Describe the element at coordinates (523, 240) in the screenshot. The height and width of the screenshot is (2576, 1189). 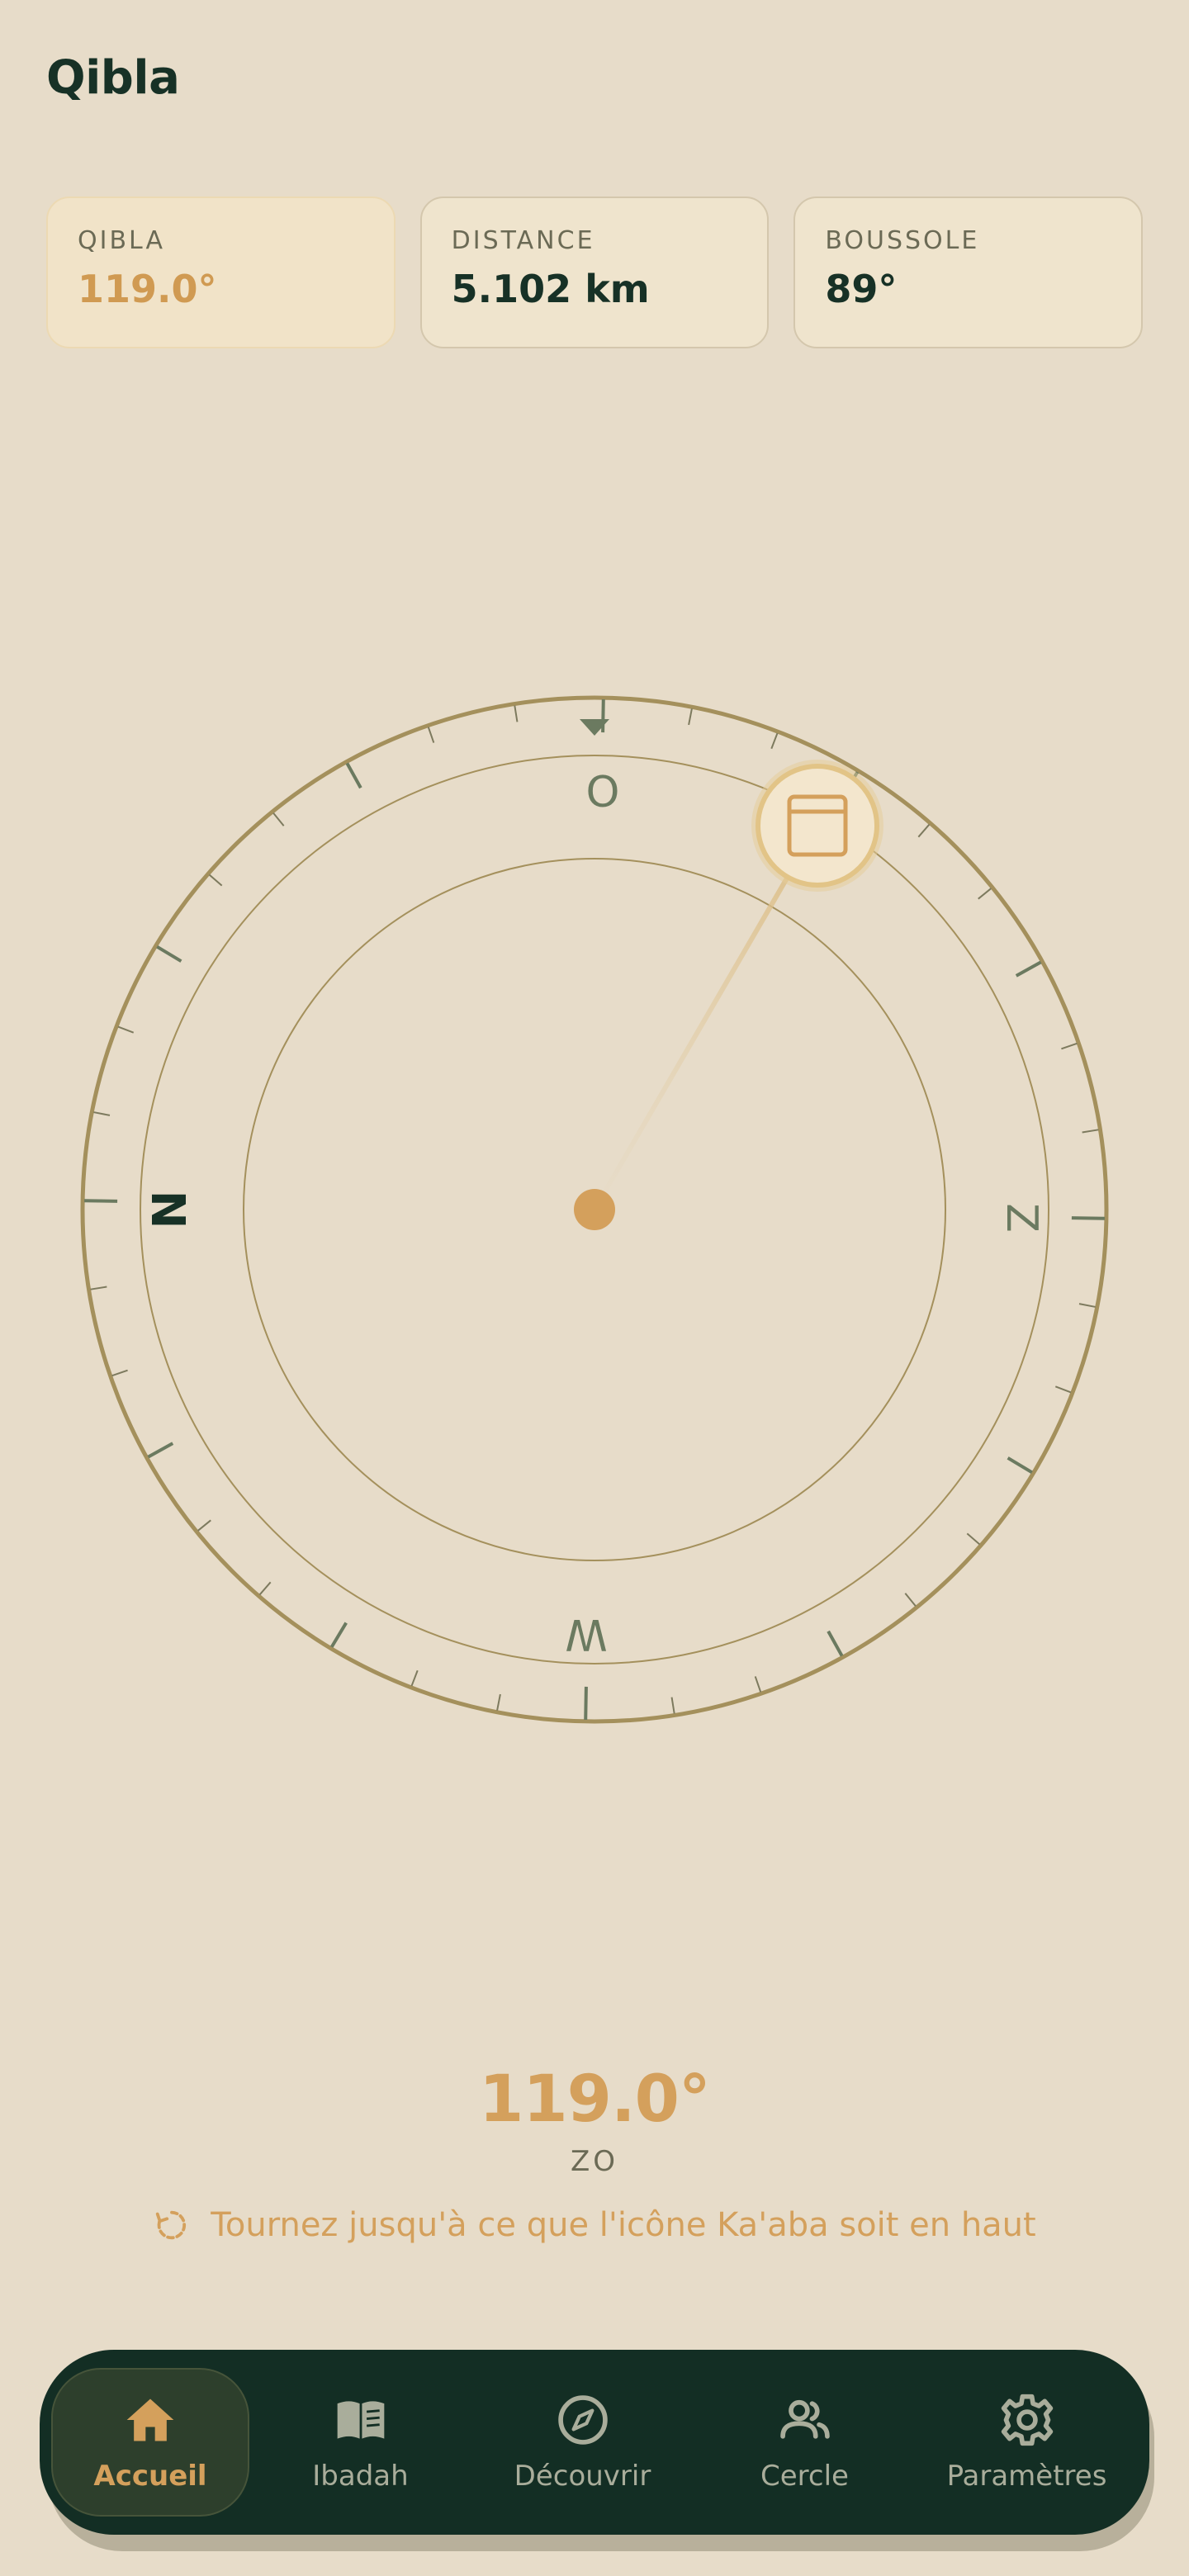
I see `distance-card-label: DISTANCE` at that location.